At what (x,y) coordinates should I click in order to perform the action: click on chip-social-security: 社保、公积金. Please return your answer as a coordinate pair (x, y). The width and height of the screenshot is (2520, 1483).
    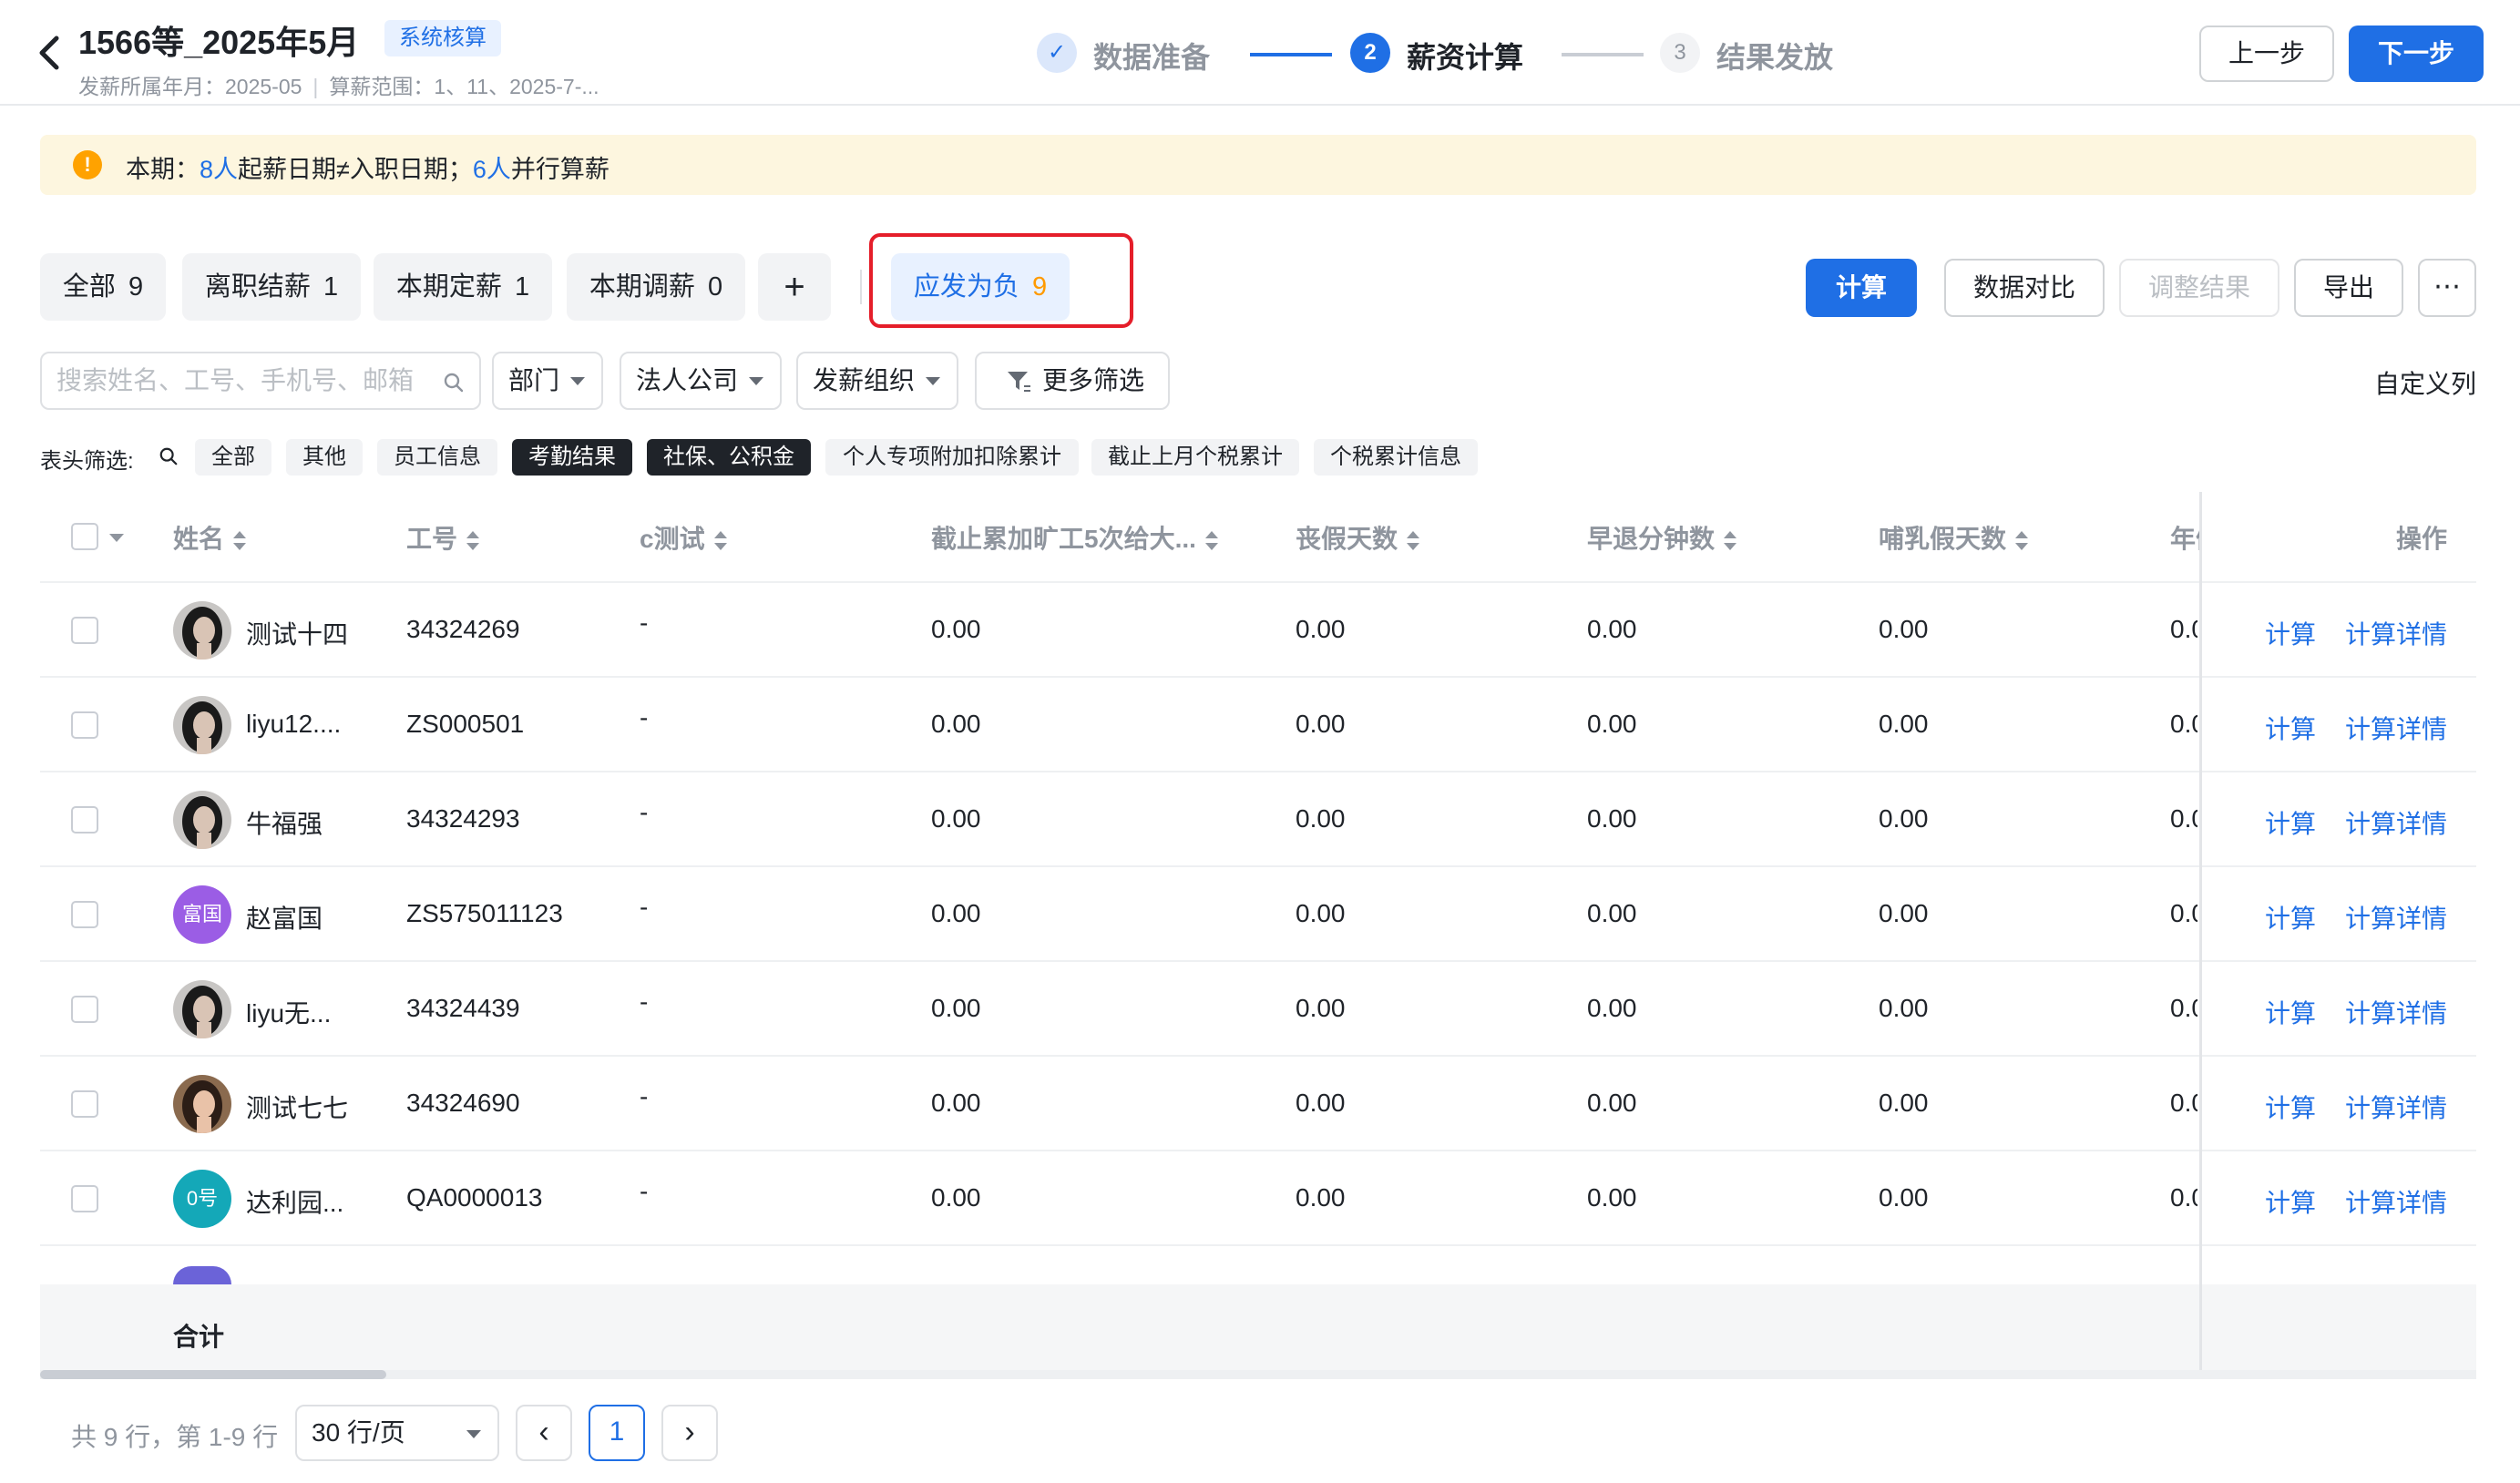
    Looking at the image, I should click on (729, 457).